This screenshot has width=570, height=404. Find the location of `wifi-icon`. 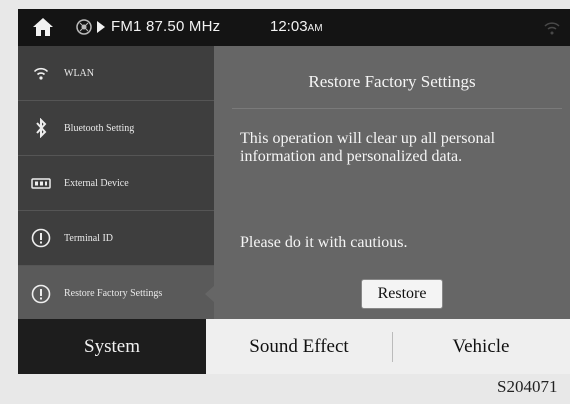

wifi-icon is located at coordinates (41, 73).